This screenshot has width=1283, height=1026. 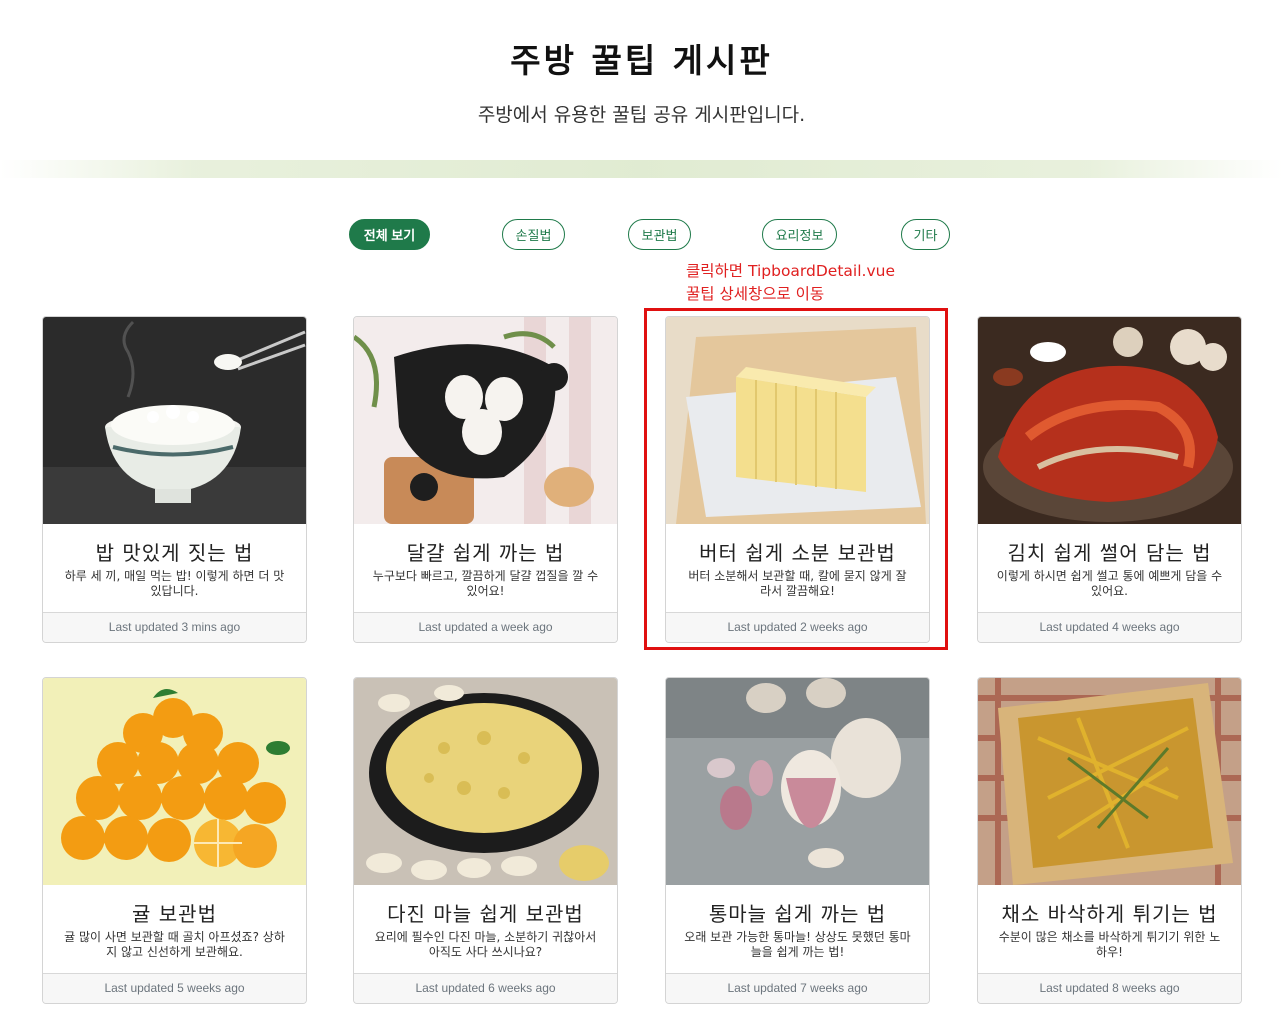 I want to click on annotation-line-1: 클릭하면 TipboardDetail.vue, so click(x=790, y=271).